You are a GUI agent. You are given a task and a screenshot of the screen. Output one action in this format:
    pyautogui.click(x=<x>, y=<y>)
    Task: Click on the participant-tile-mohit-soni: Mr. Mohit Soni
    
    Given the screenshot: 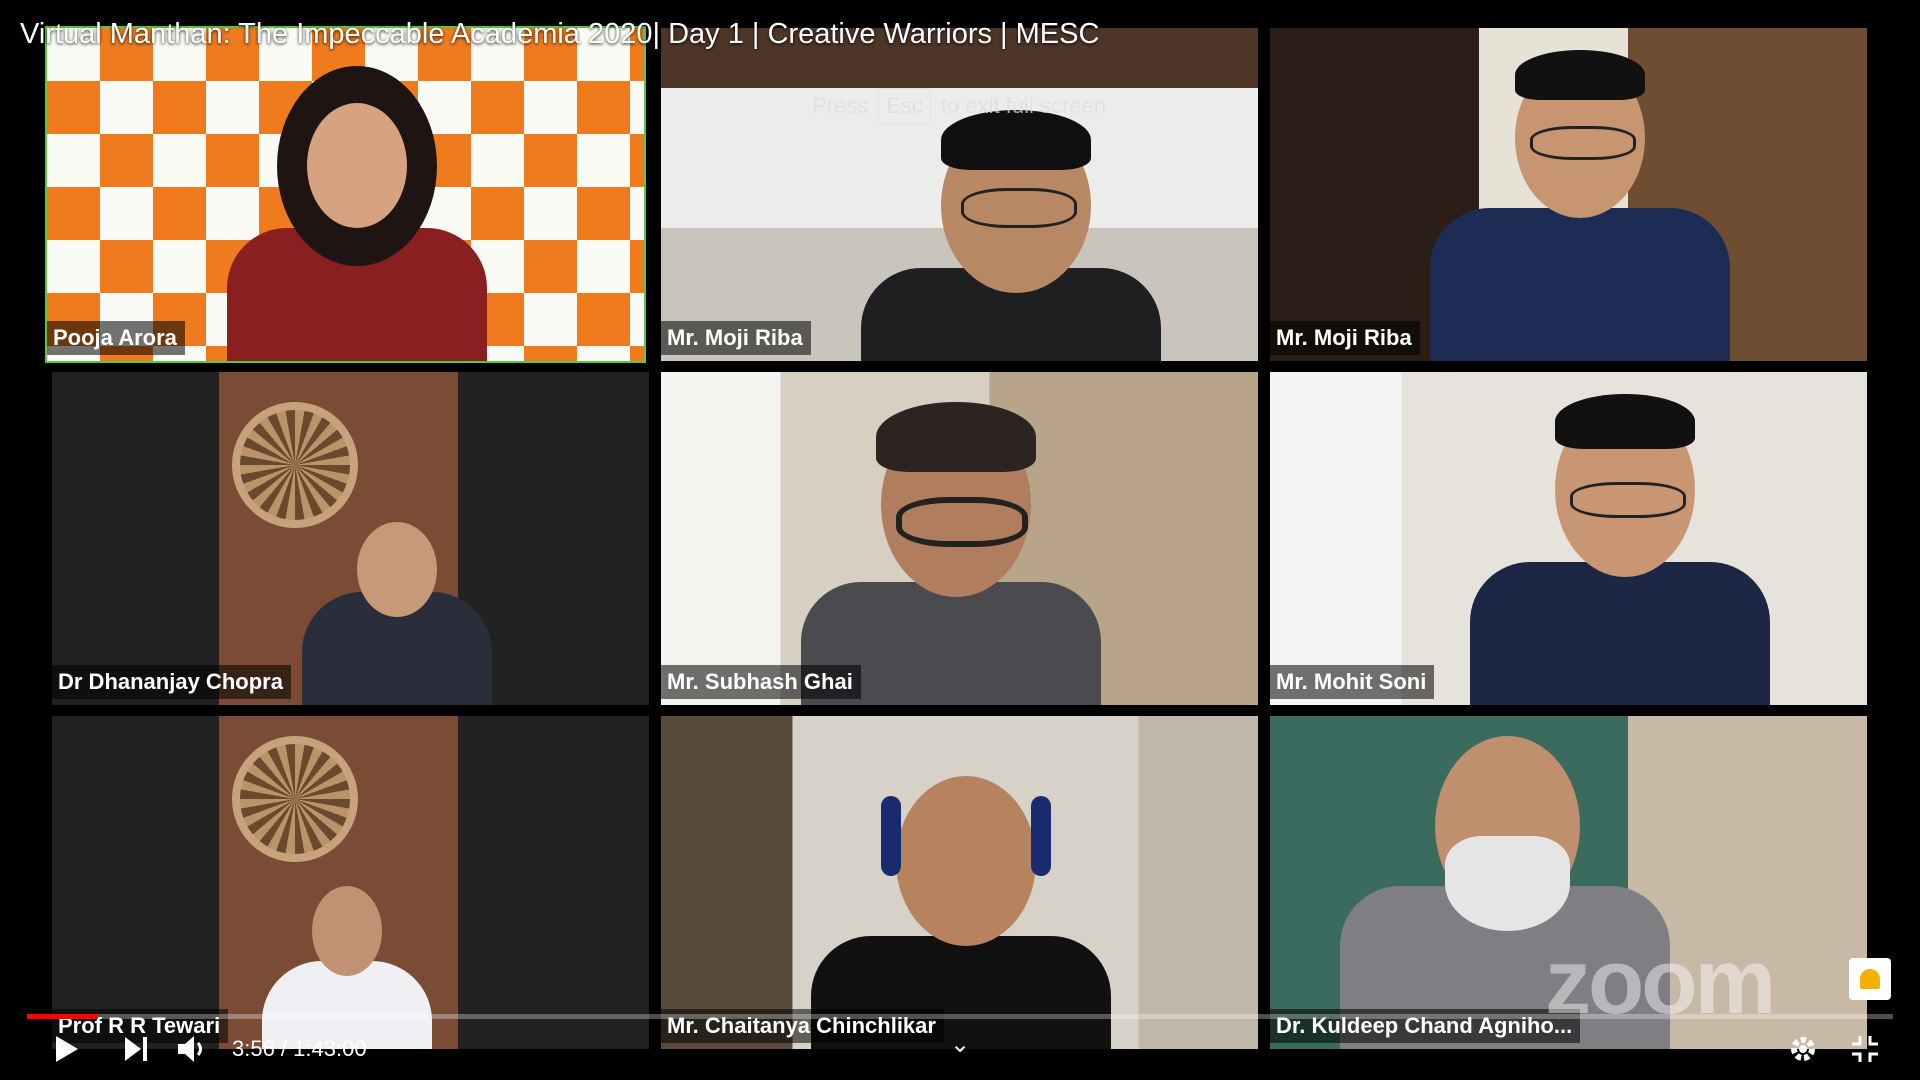 What is the action you would take?
    pyautogui.click(x=1568, y=538)
    